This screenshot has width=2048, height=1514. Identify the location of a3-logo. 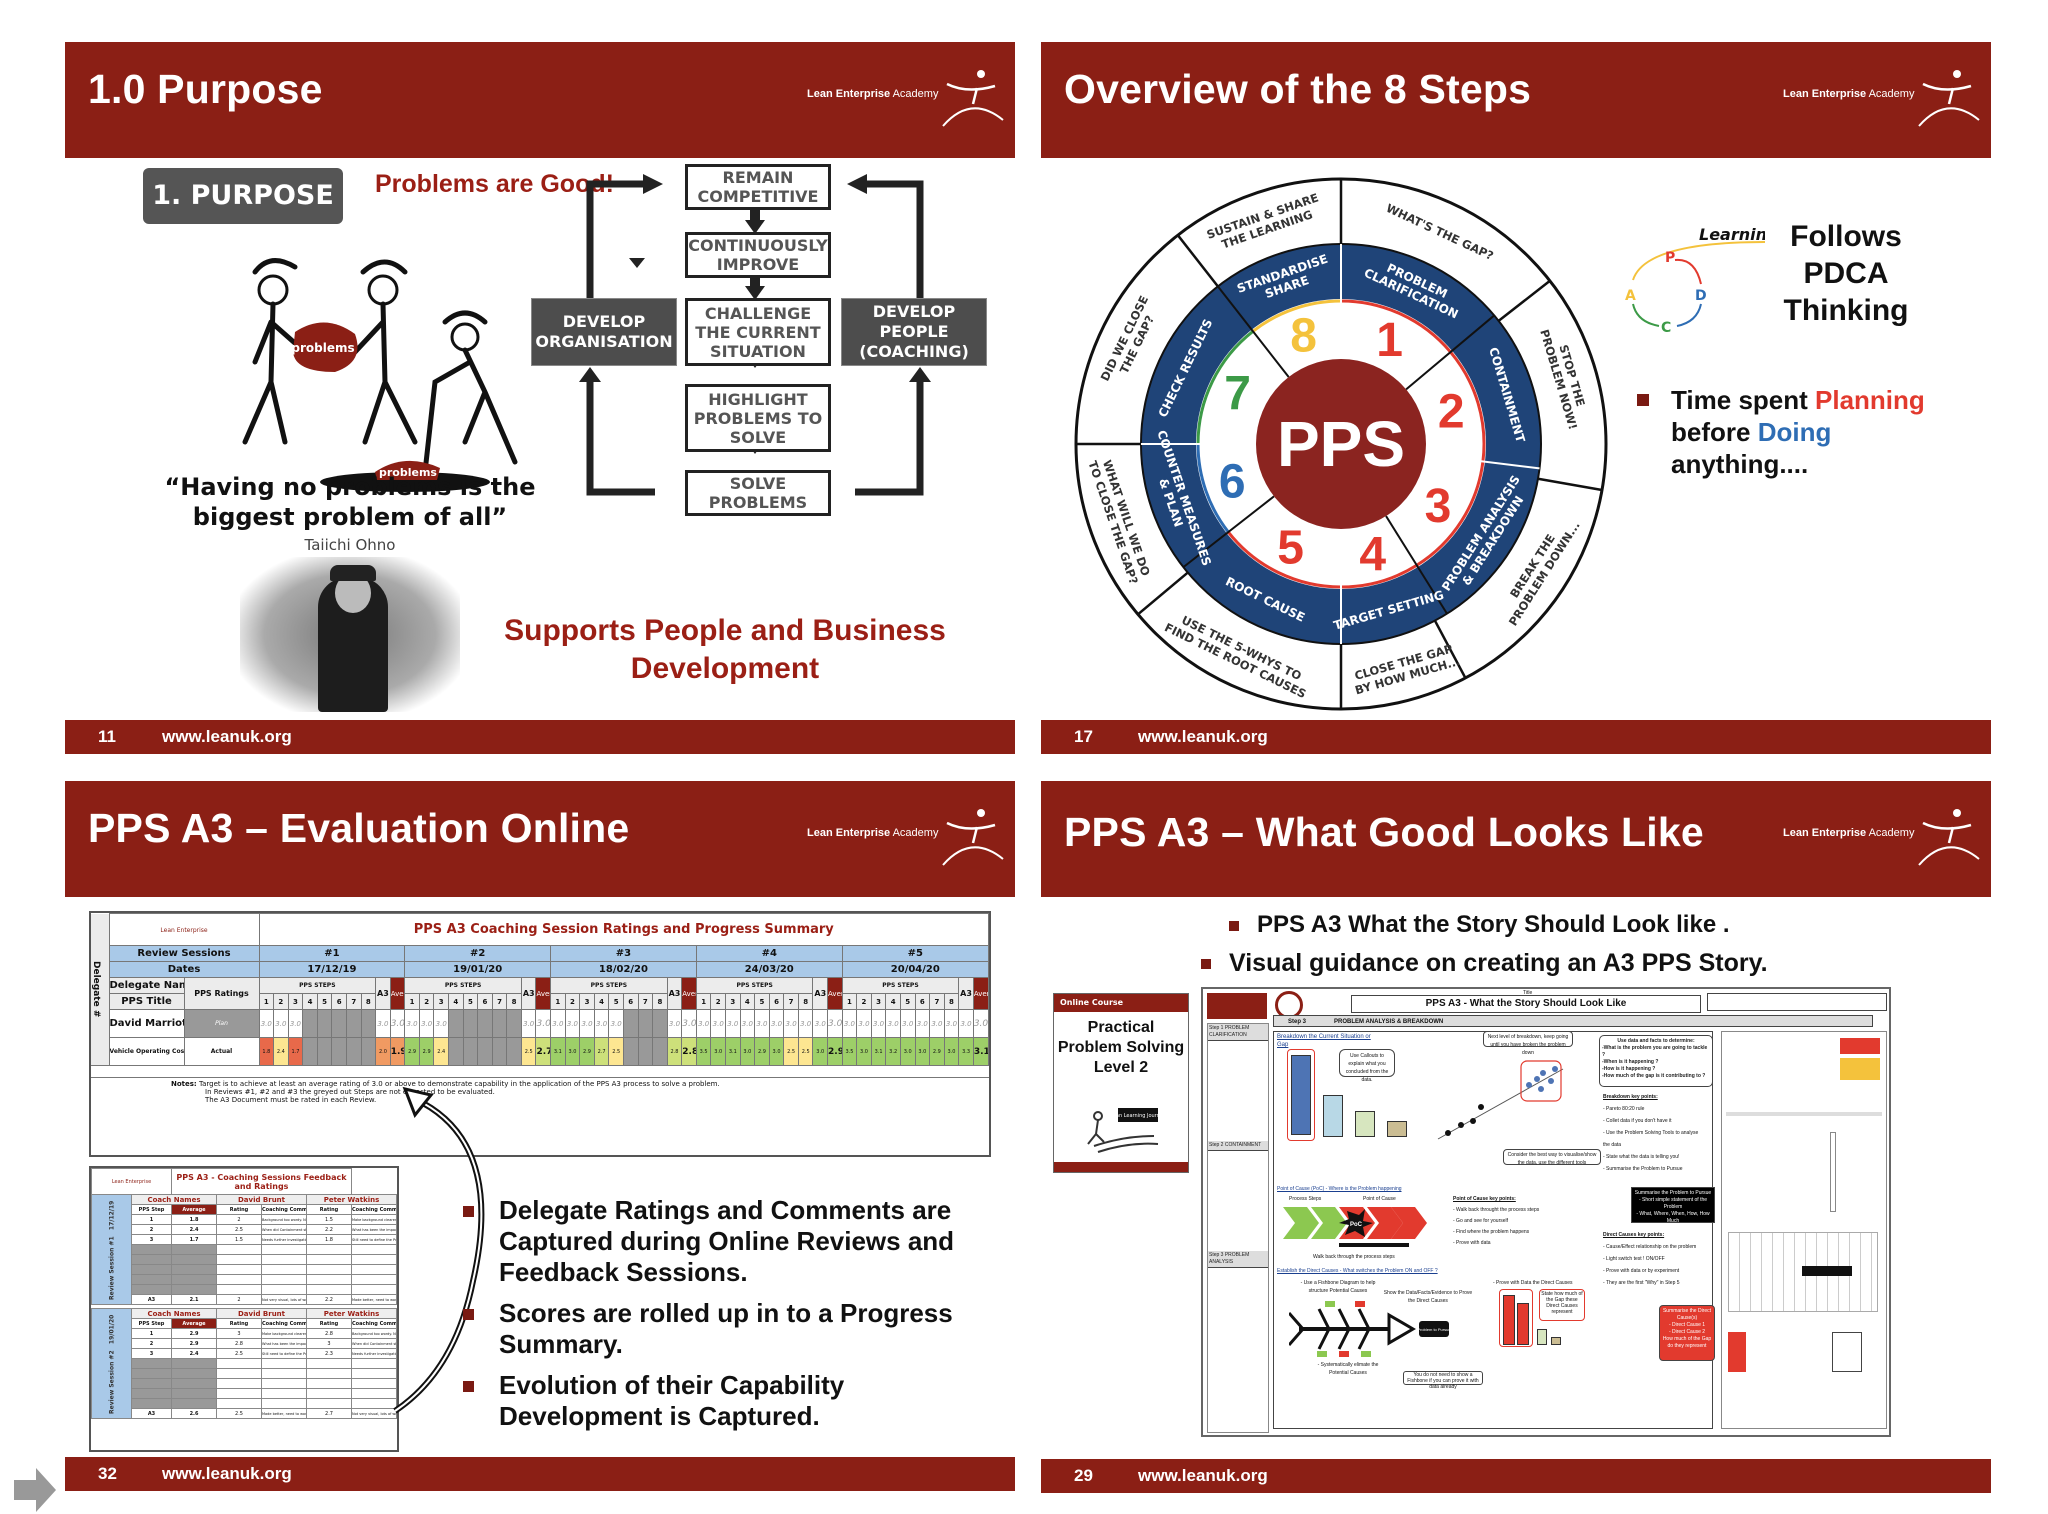
(1237, 1006).